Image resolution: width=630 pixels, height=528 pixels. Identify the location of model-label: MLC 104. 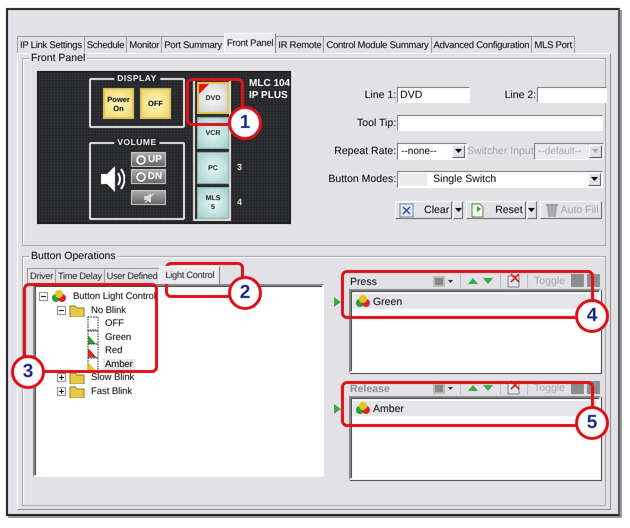
(269, 84).